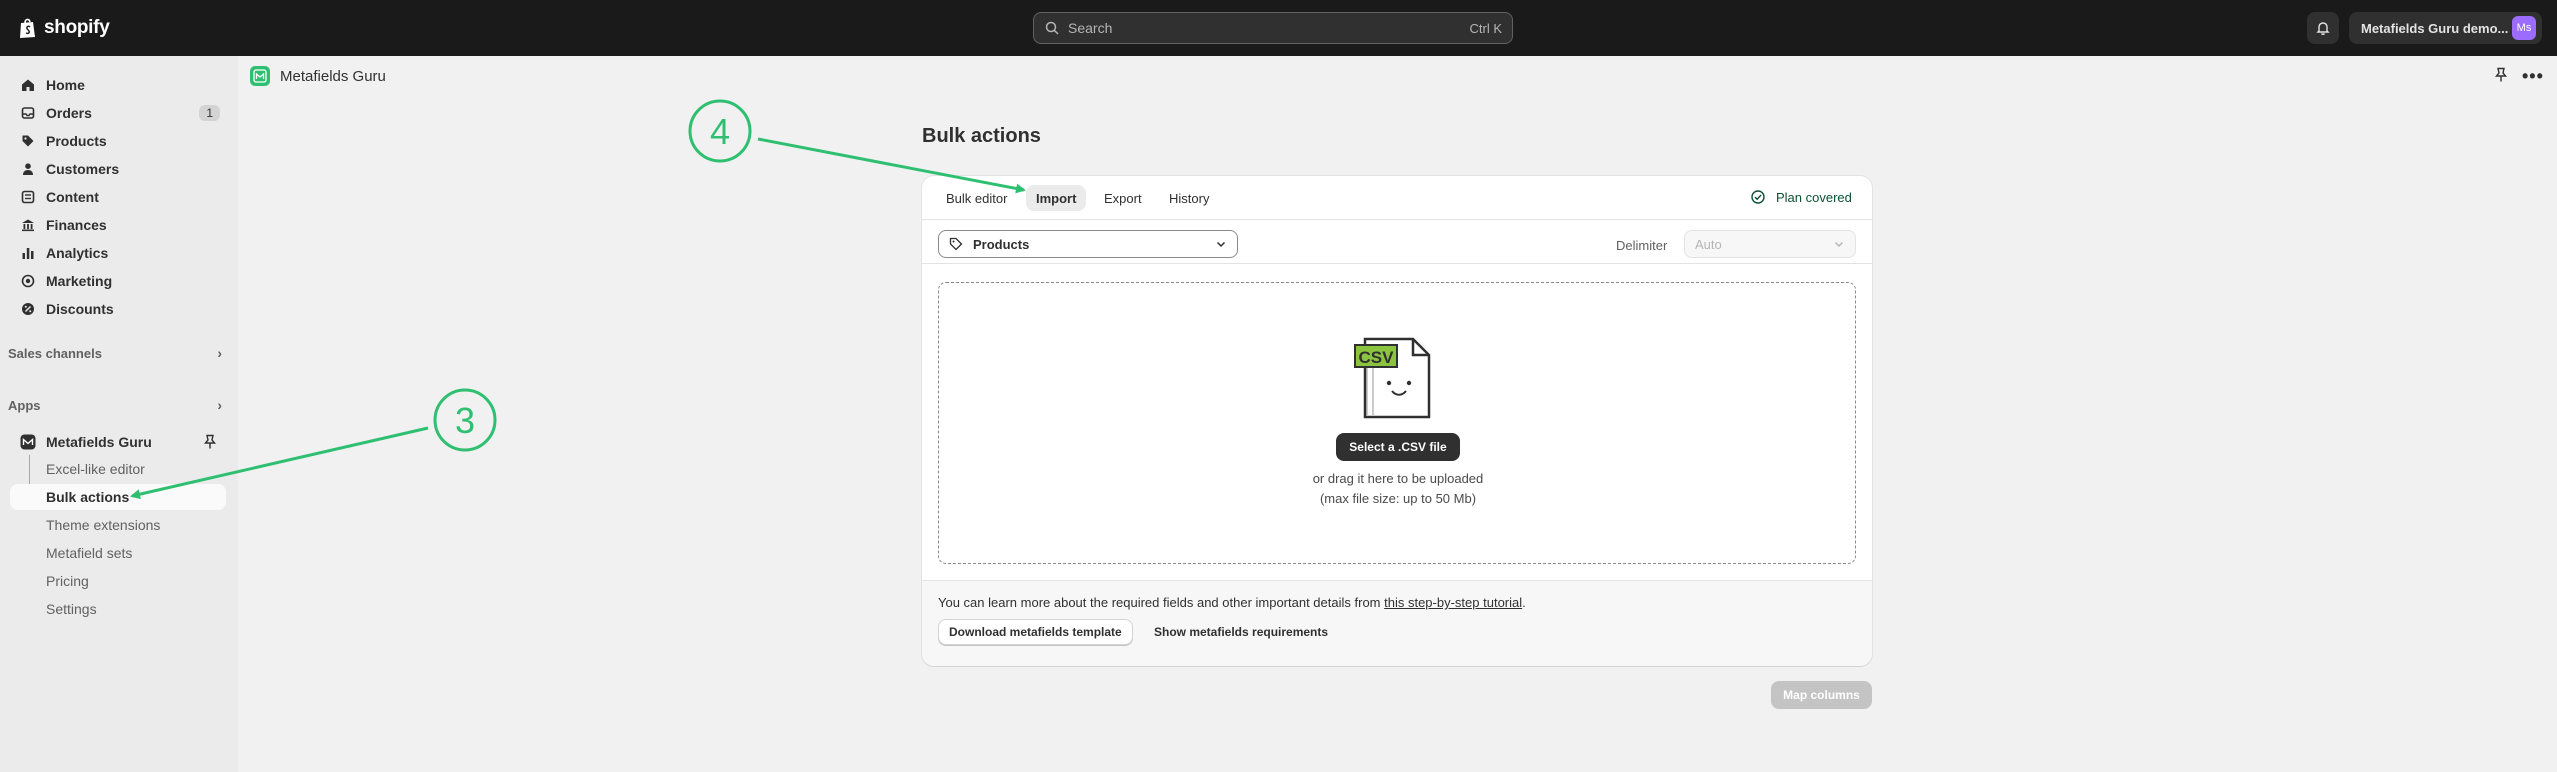 This screenshot has height=772, width=2557. What do you see at coordinates (2533, 76) in the screenshot?
I see `more-actions-icon: •••` at bounding box center [2533, 76].